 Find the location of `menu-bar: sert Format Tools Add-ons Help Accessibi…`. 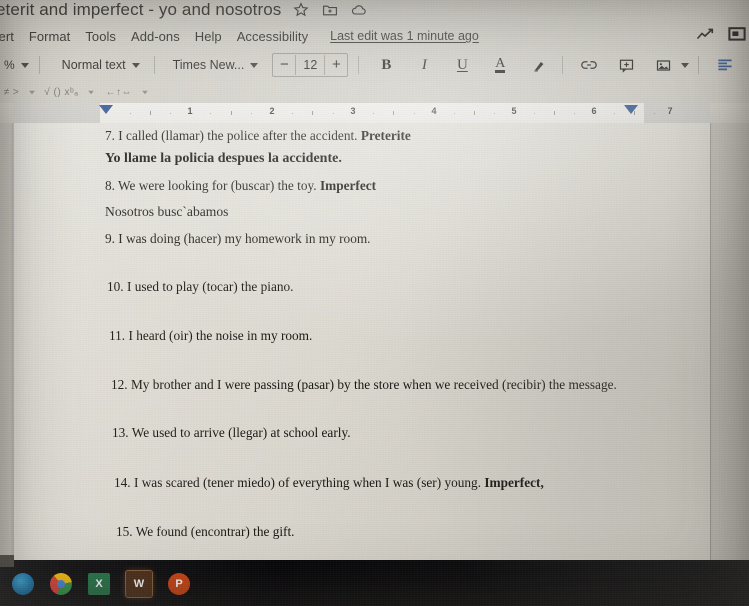

menu-bar: sert Format Tools Add-ons Help Accessibi… is located at coordinates (374, 36).